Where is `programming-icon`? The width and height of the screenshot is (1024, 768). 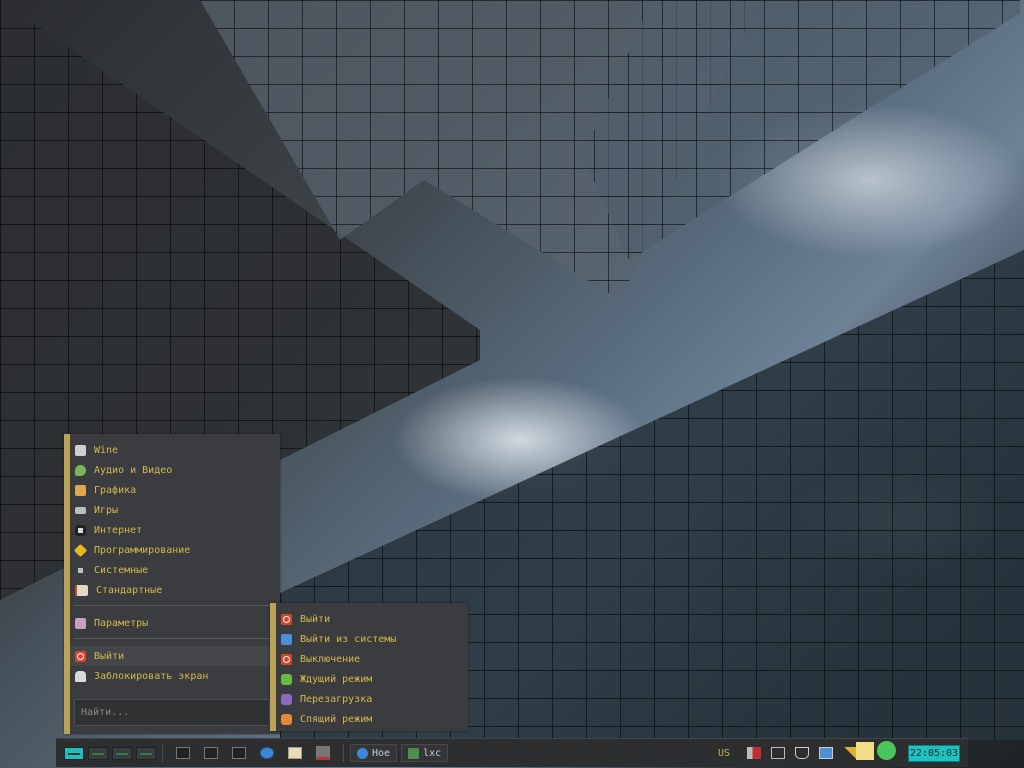 programming-icon is located at coordinates (80, 550).